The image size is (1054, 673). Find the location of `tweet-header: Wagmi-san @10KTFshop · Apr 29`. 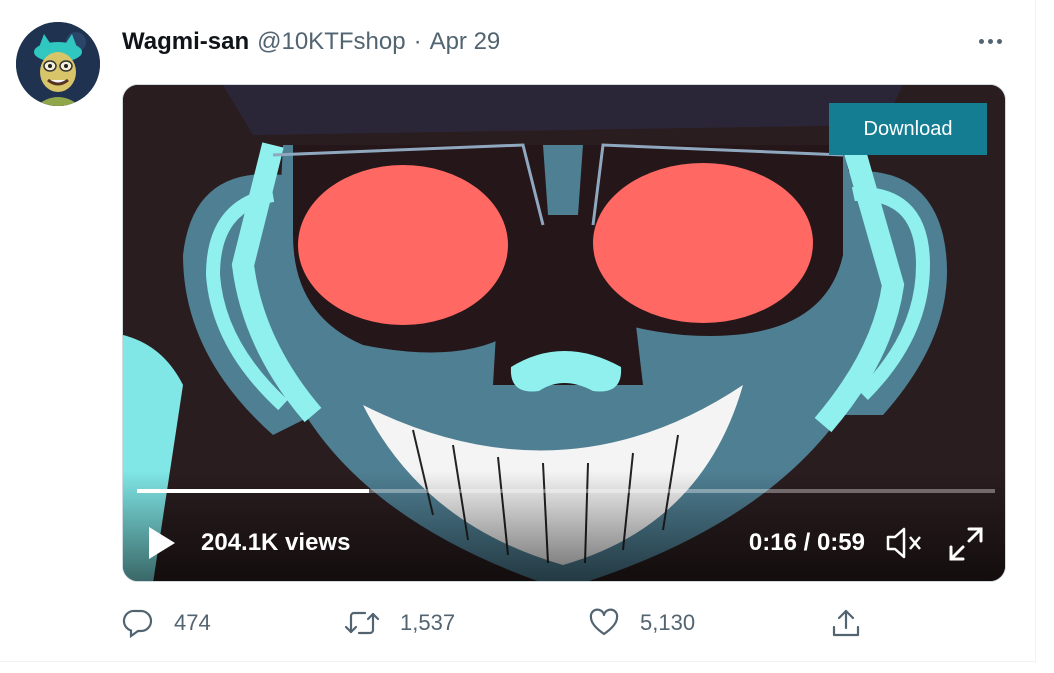

tweet-header: Wagmi-san @10KTFshop · Apr 29 is located at coordinates (311, 42).